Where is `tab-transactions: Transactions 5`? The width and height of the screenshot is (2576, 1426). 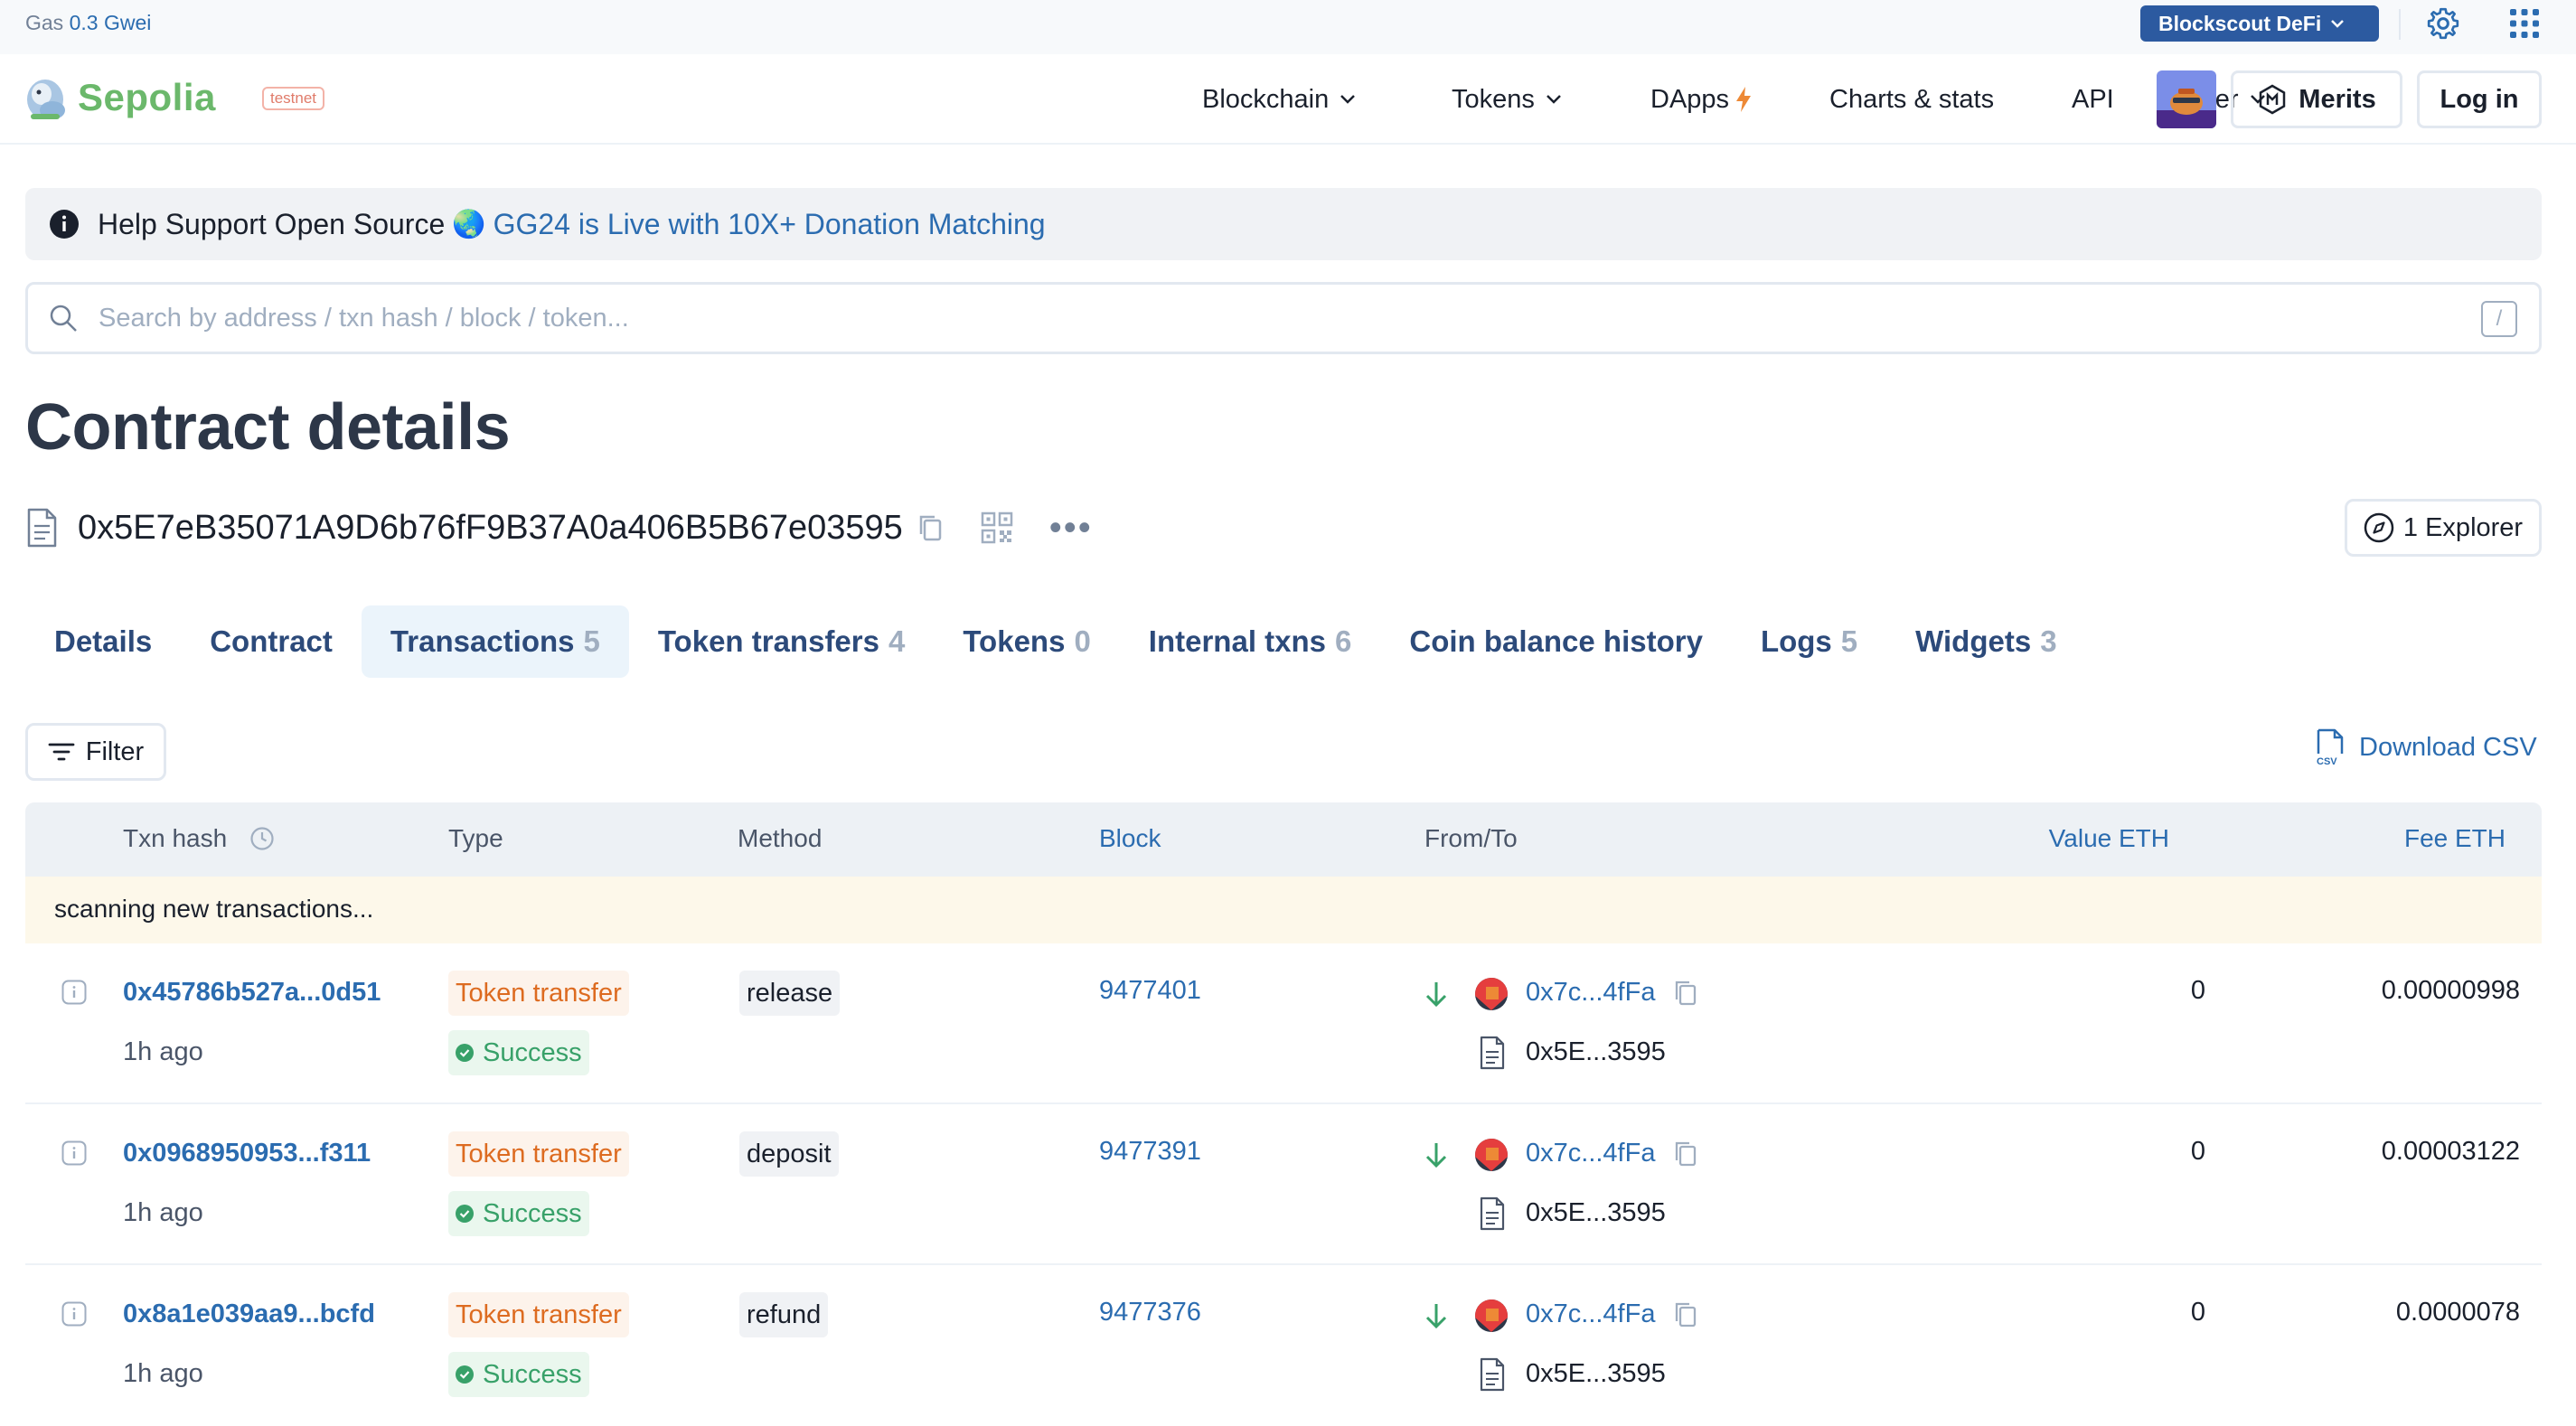 tab-transactions: Transactions 5 is located at coordinates (495, 642).